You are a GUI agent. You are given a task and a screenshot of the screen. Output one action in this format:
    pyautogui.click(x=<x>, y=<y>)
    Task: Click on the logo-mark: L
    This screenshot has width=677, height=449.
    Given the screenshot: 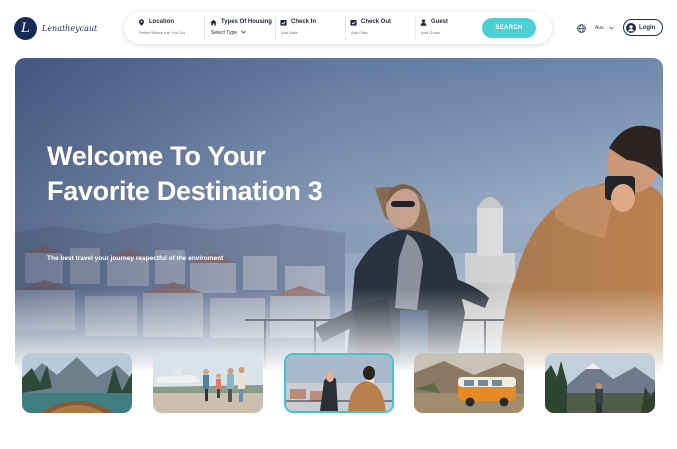 What is the action you would take?
    pyautogui.click(x=25, y=28)
    